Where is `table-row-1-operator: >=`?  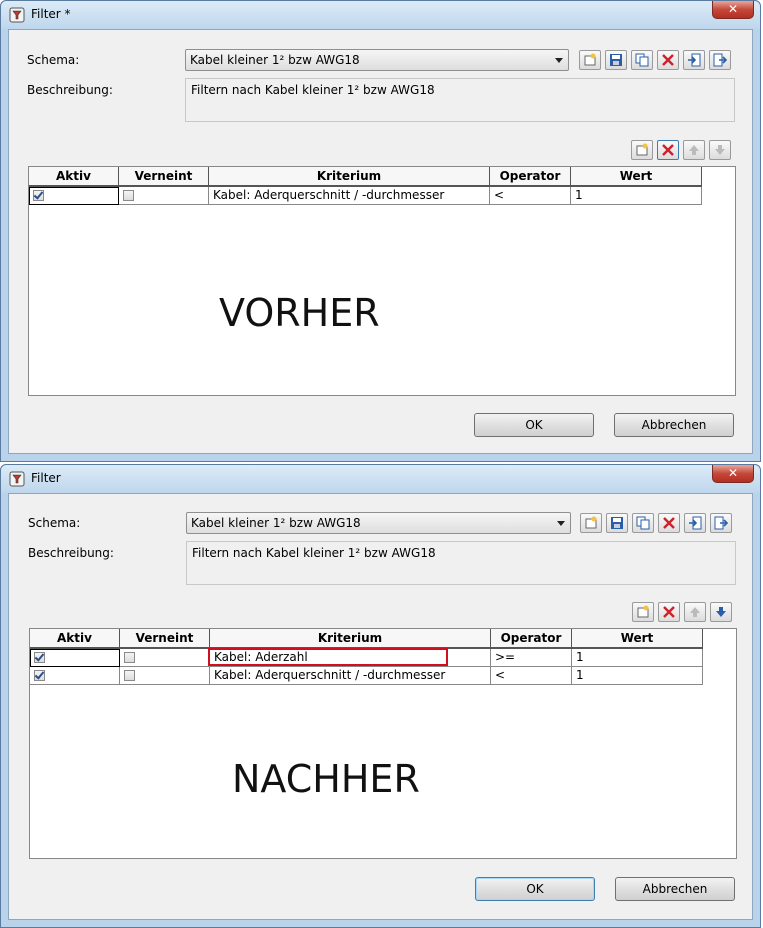
table-row-1-operator: >= is located at coordinates (531, 658).